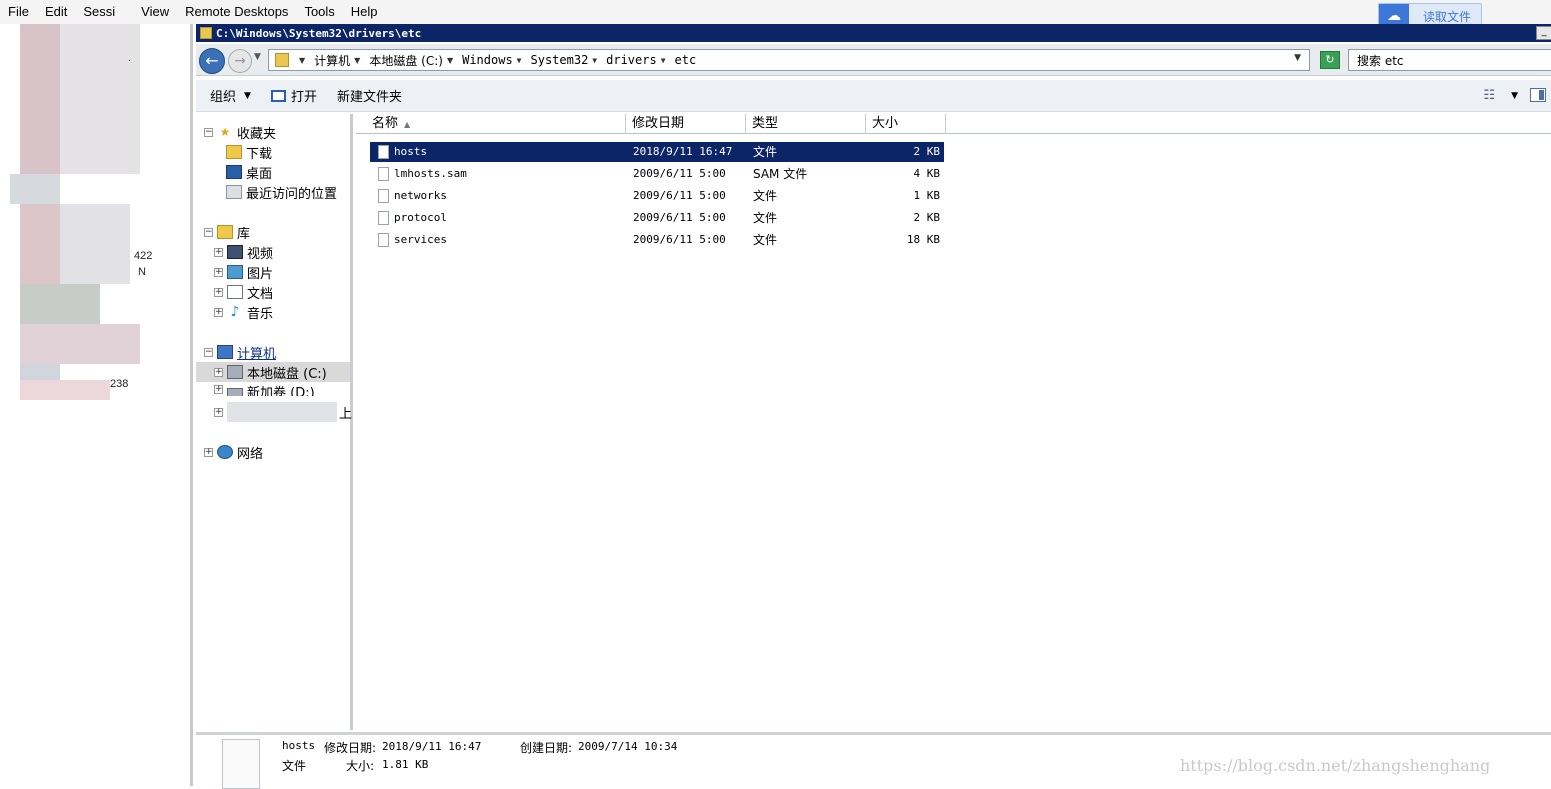 The width and height of the screenshot is (1551, 789). I want to click on change-view-button: ☷ ▼, so click(1500, 95).